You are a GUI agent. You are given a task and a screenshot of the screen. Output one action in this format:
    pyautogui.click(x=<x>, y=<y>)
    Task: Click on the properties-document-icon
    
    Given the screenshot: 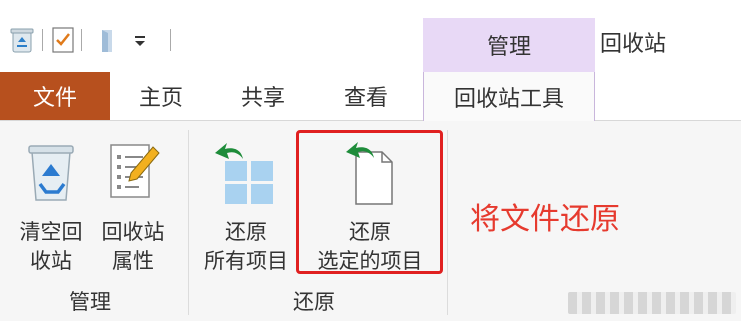 What is the action you would take?
    pyautogui.click(x=133, y=172)
    